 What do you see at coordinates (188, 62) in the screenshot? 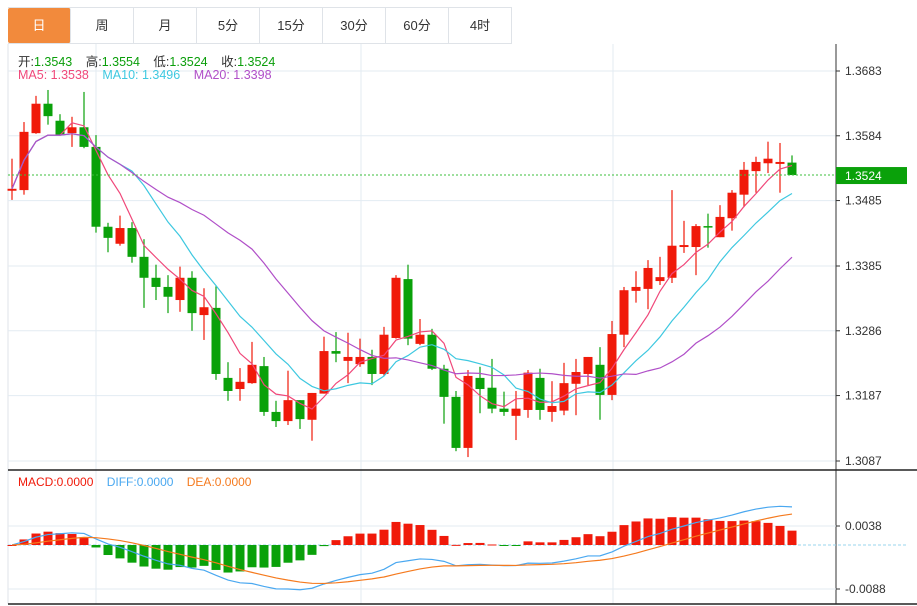
I see `low-value: 1.3524` at bounding box center [188, 62].